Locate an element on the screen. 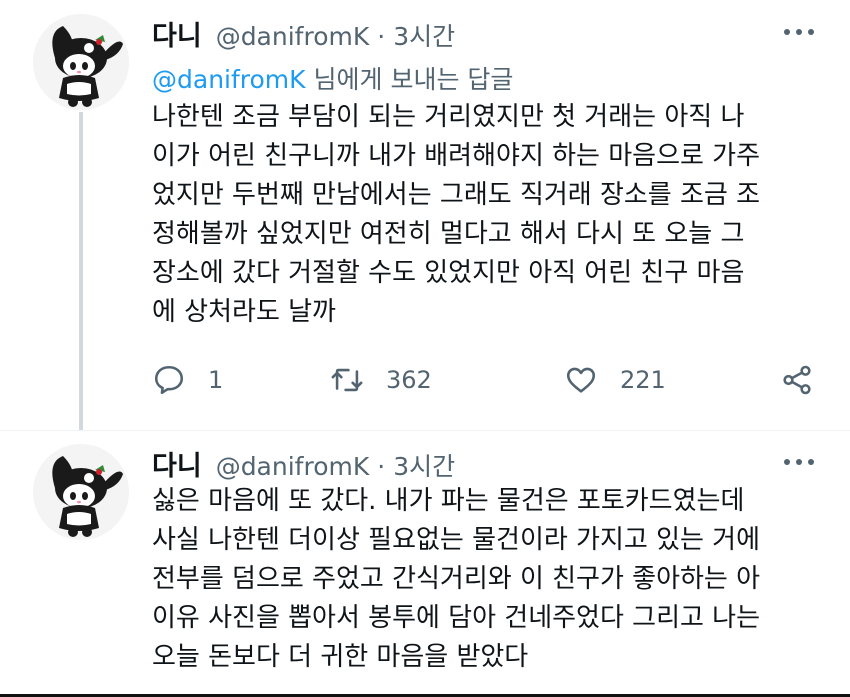 The image size is (850, 697). action-bar: 1 362 221 is located at coordinates (492, 380).